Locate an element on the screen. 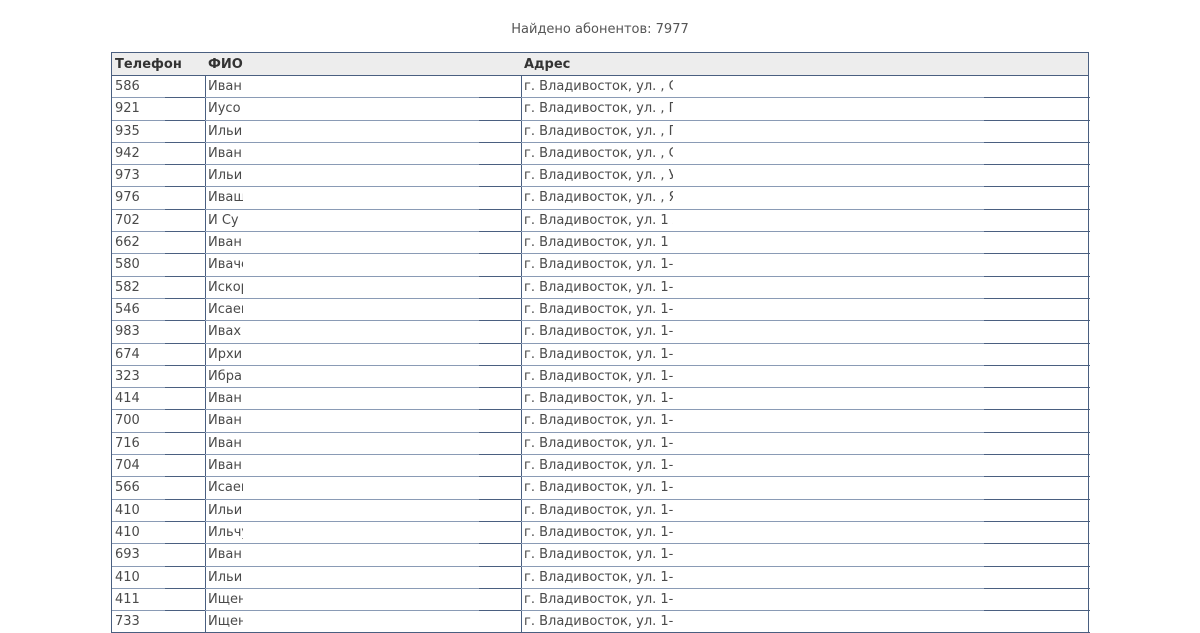 The height and width of the screenshot is (633, 1200). name-cell: Иусо is located at coordinates (224, 109).